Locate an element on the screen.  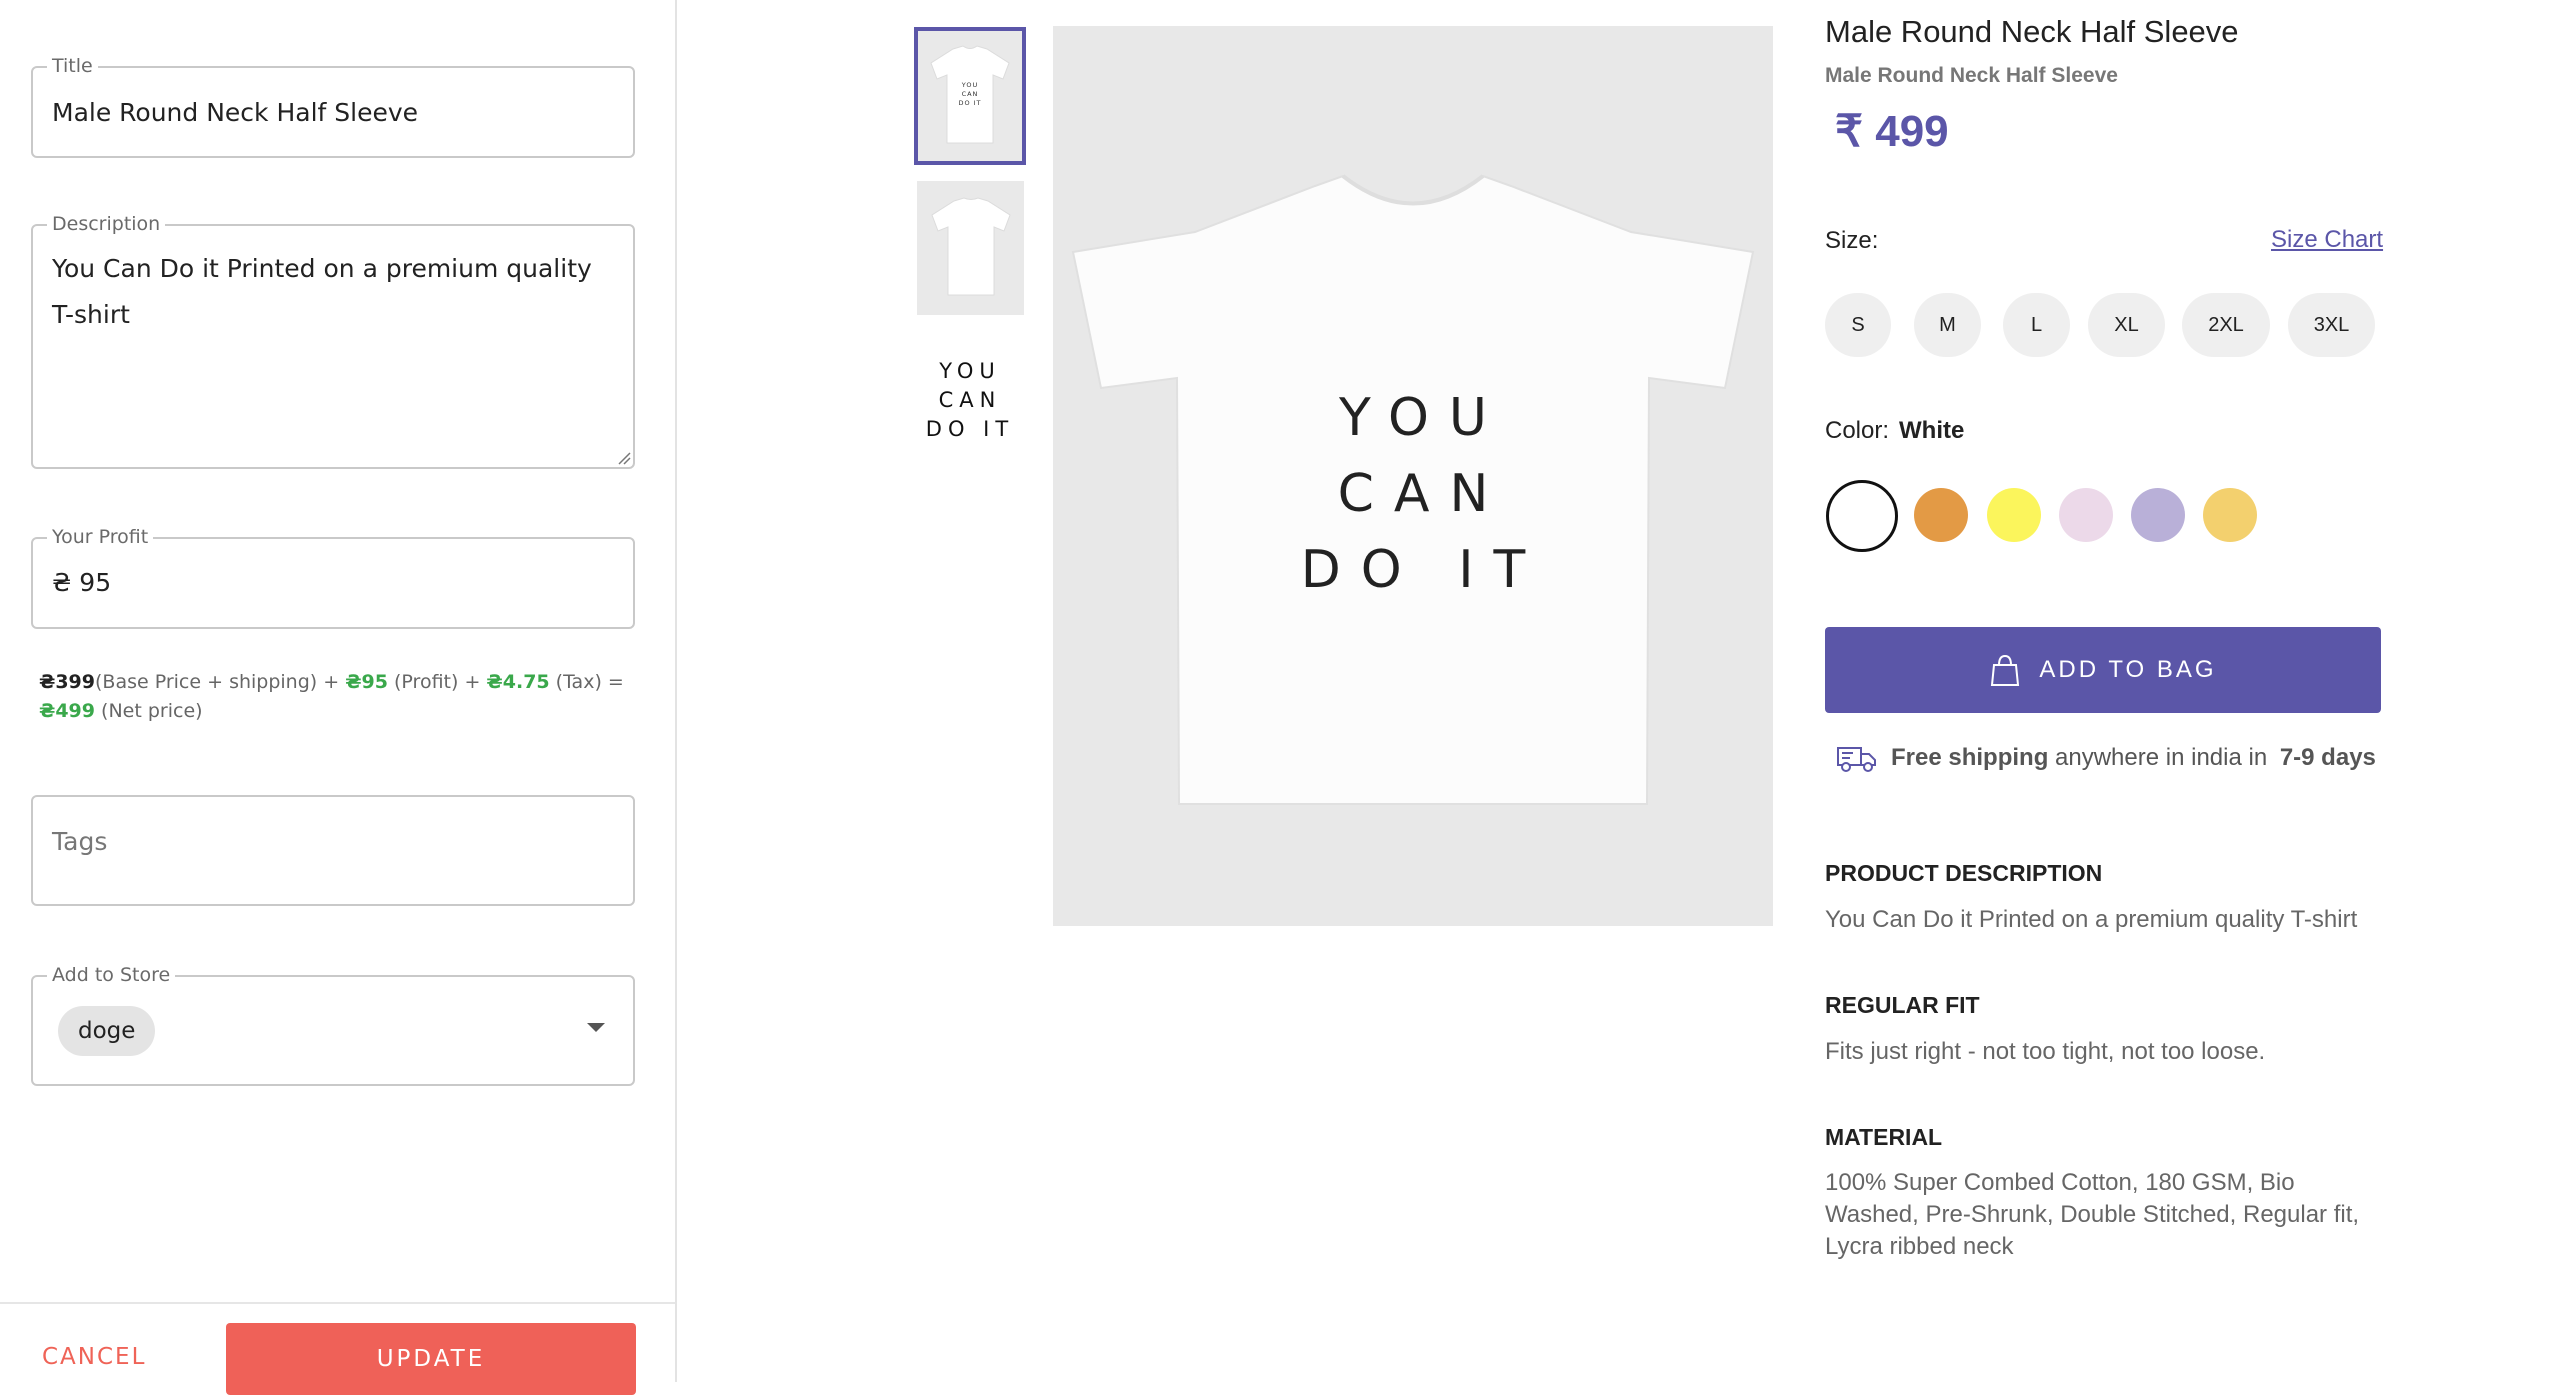
net-amount: ₴499 is located at coordinates (67, 711).